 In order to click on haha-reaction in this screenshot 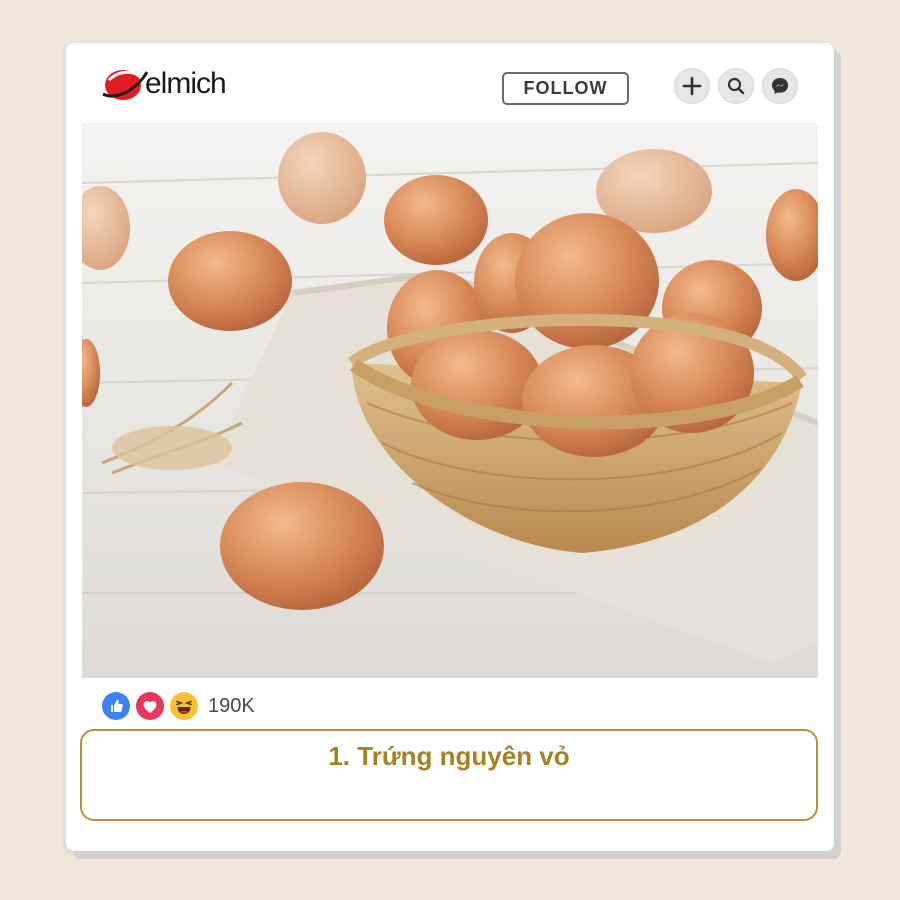, I will do `click(184, 706)`.